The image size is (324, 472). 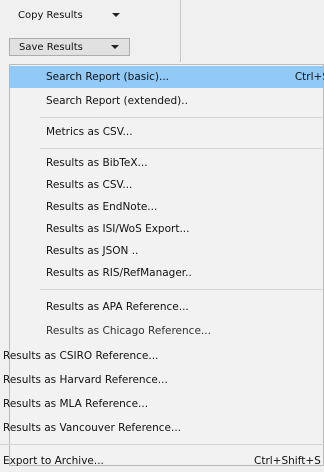 What do you see at coordinates (90, 31) in the screenshot?
I see `toolbar-panel: Copy Results Save Results` at bounding box center [90, 31].